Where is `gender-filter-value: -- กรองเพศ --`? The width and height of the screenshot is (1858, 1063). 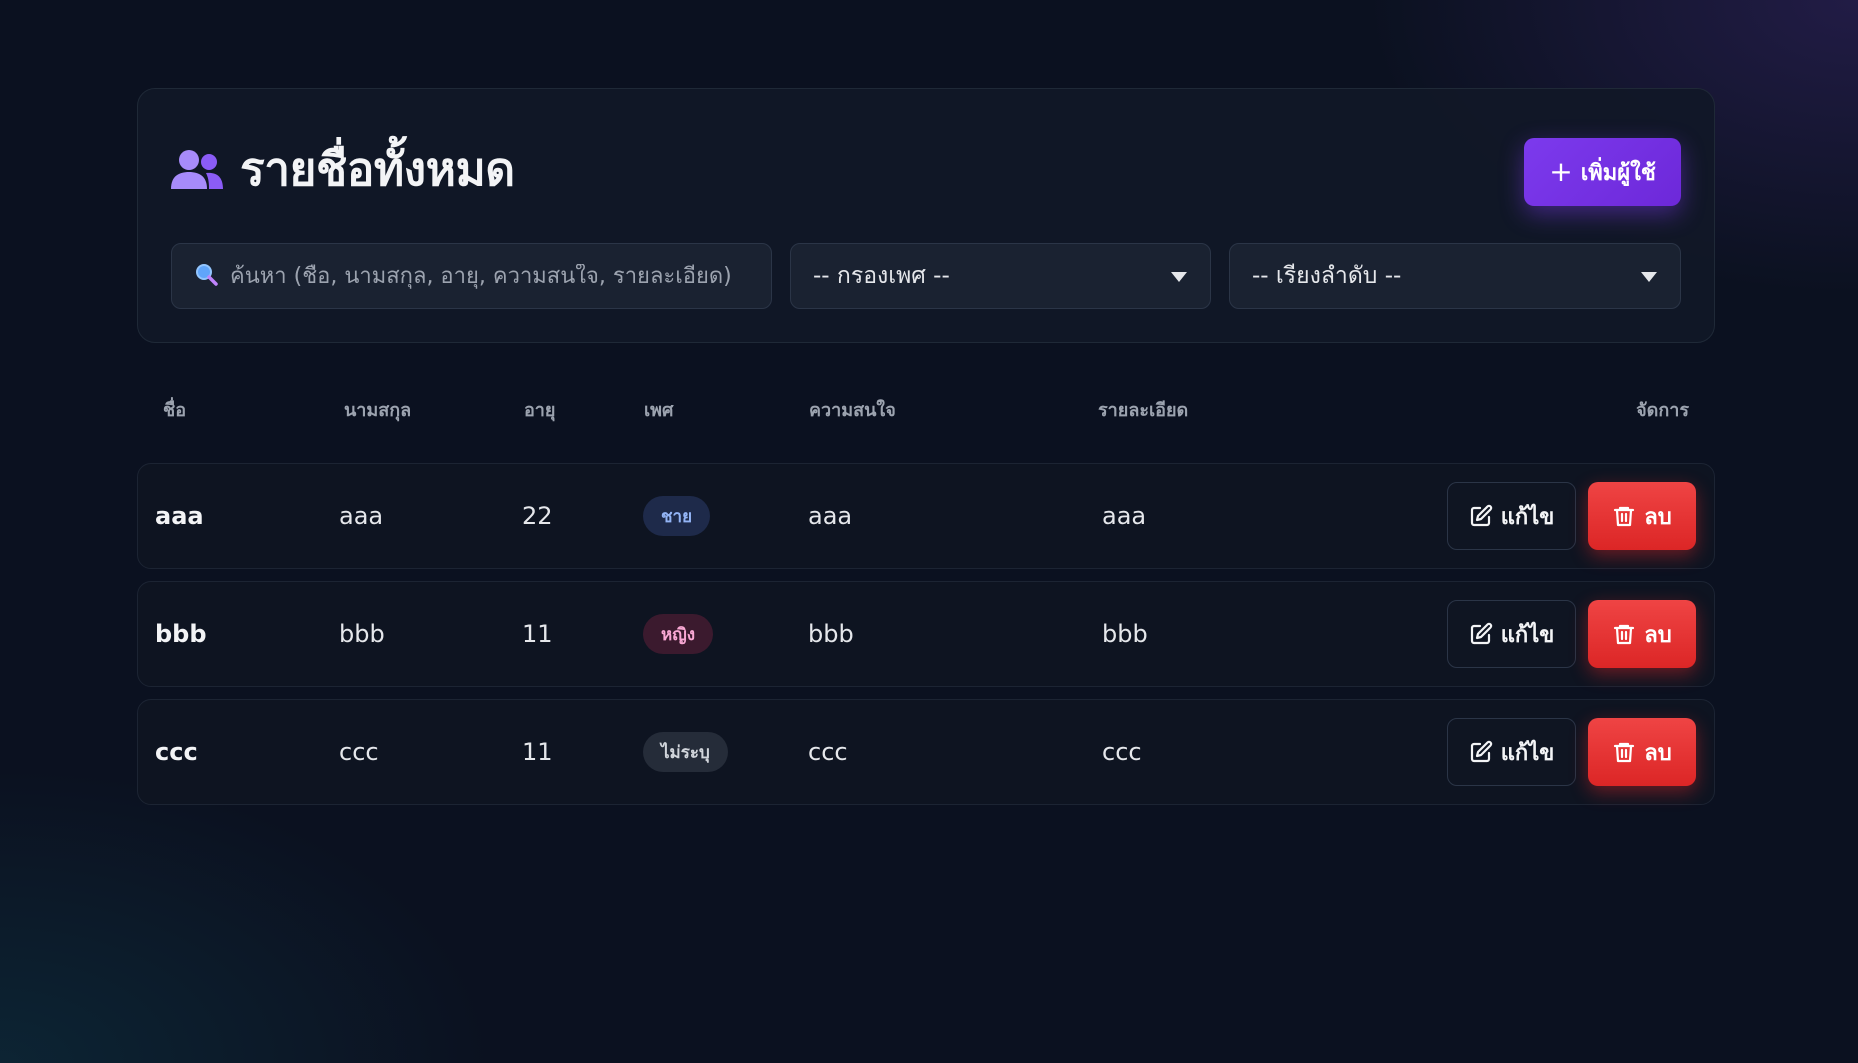
gender-filter-value: -- กรองเพศ -- is located at coordinates (881, 276).